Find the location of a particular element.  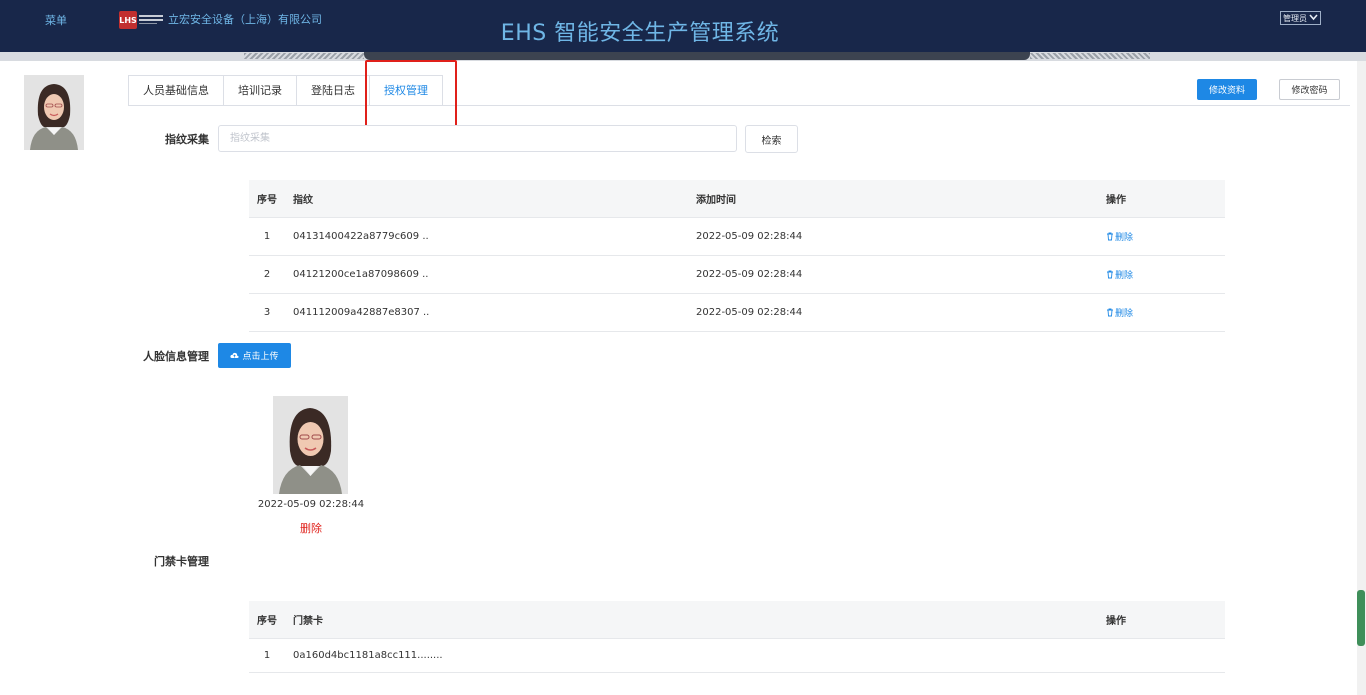

fingerprint-input is located at coordinates (477, 138).